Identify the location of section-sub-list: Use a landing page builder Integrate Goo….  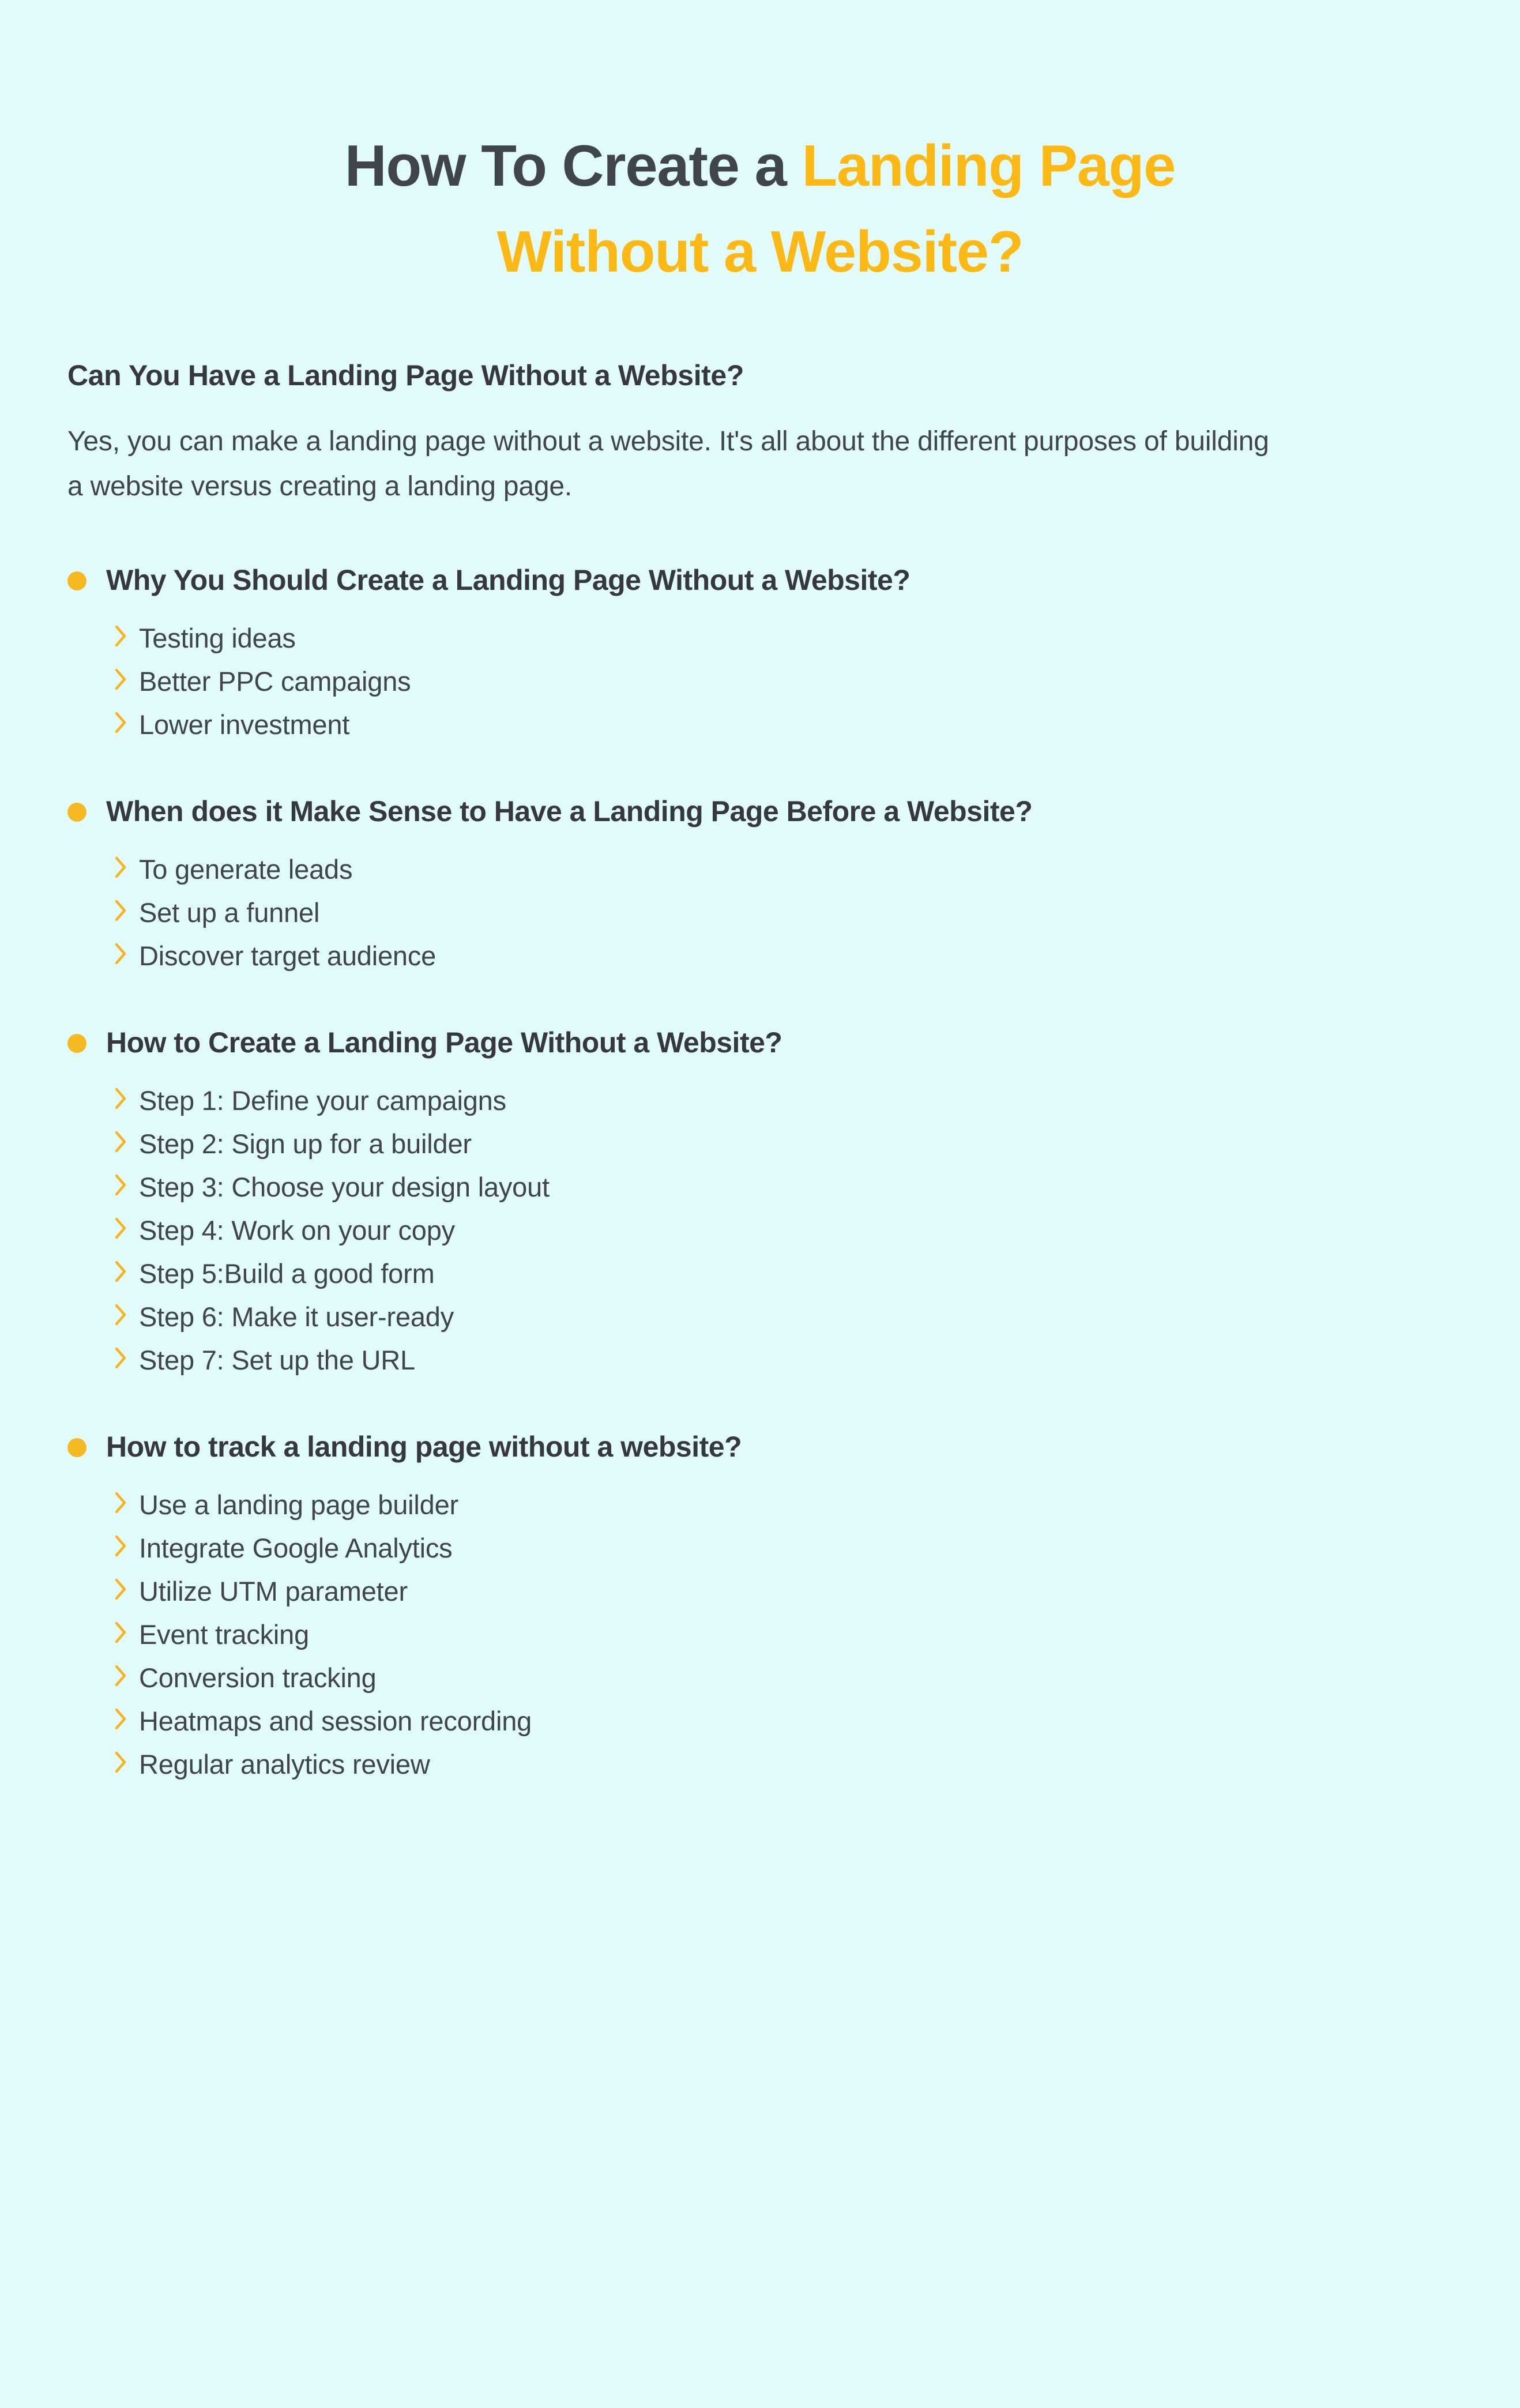
(767, 1633).